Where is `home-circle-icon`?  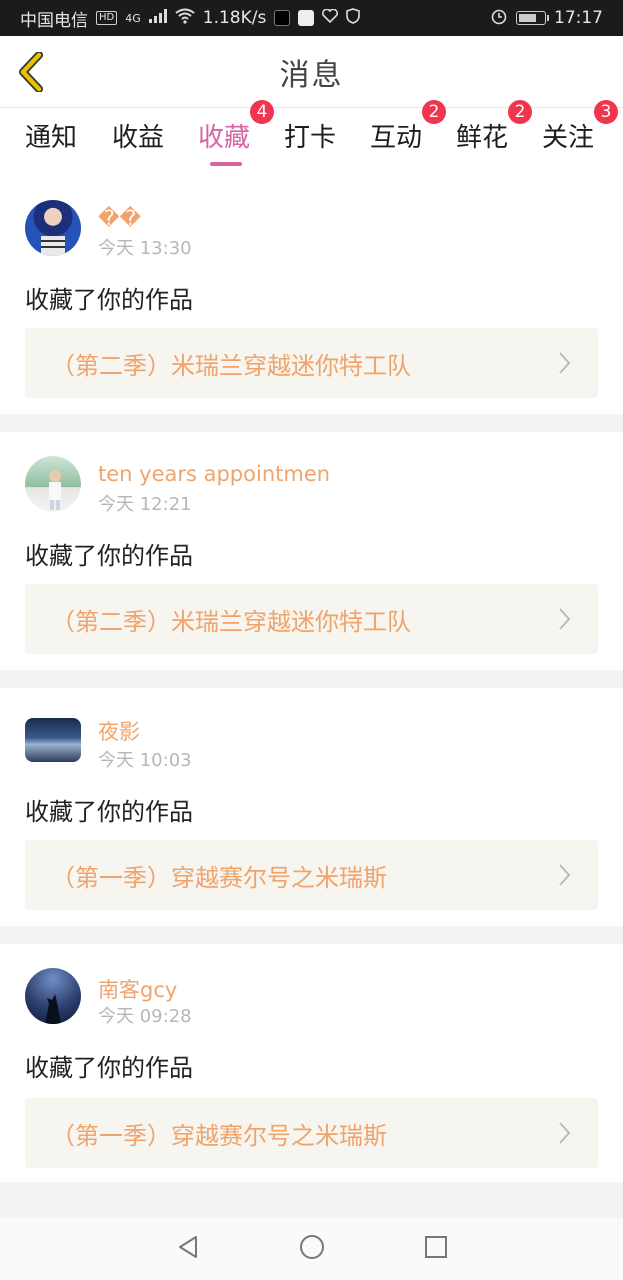 home-circle-icon is located at coordinates (312, 1249).